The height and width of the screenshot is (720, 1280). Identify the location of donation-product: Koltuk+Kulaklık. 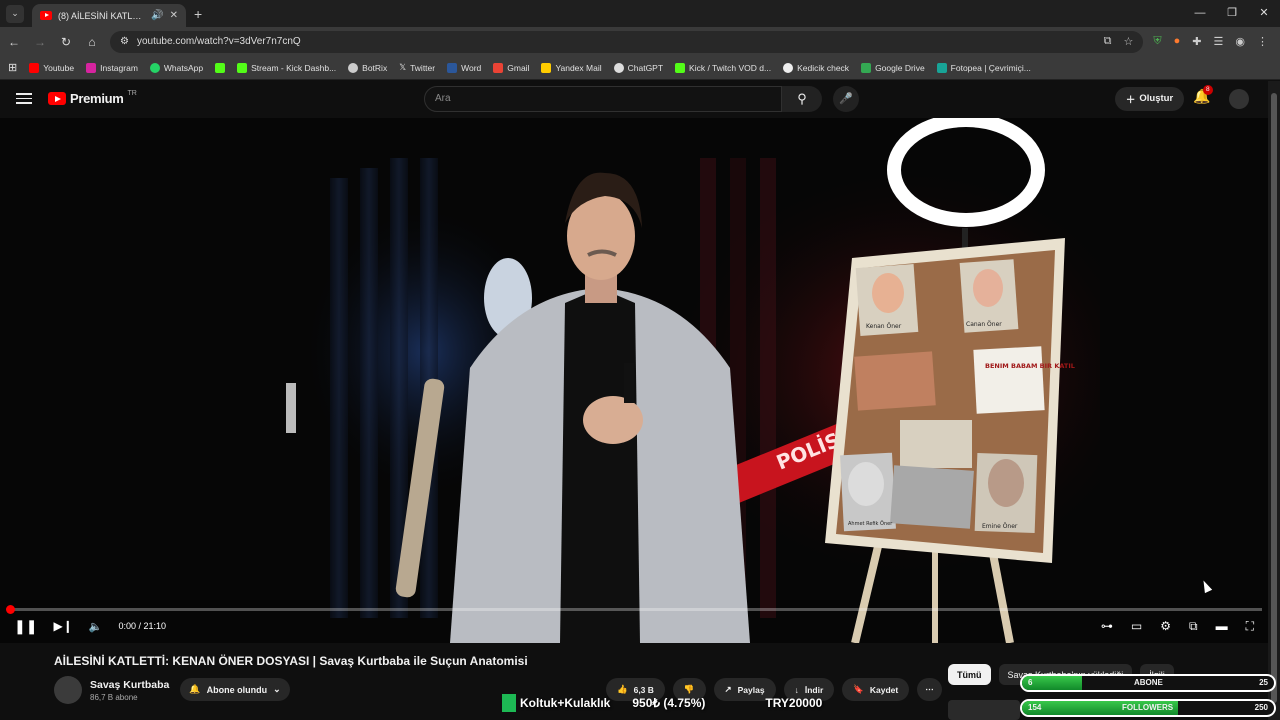
(565, 703).